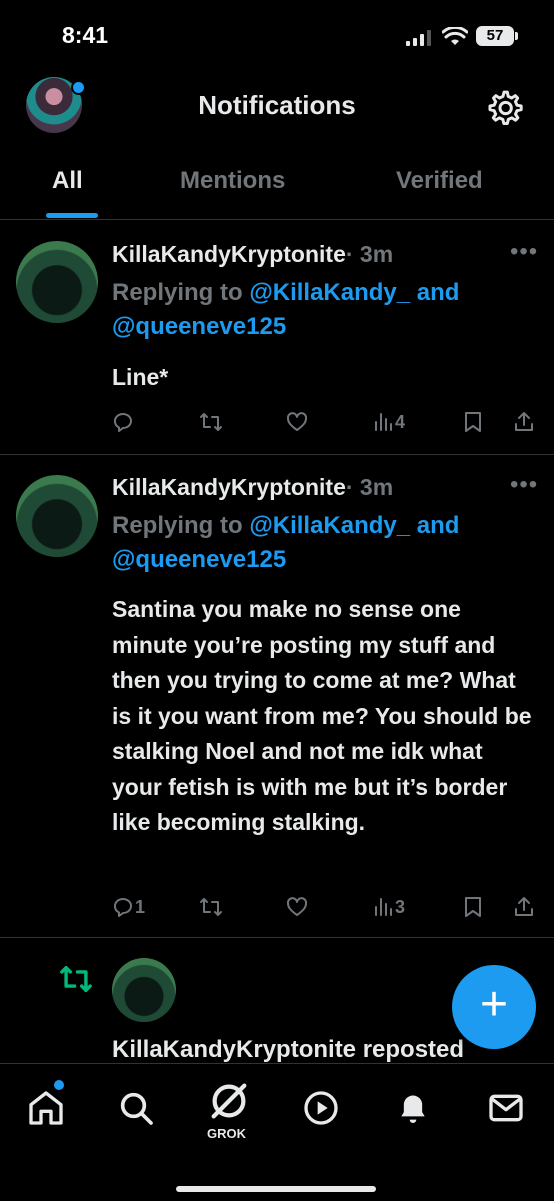  I want to click on tabs-divider, so click(277, 219).